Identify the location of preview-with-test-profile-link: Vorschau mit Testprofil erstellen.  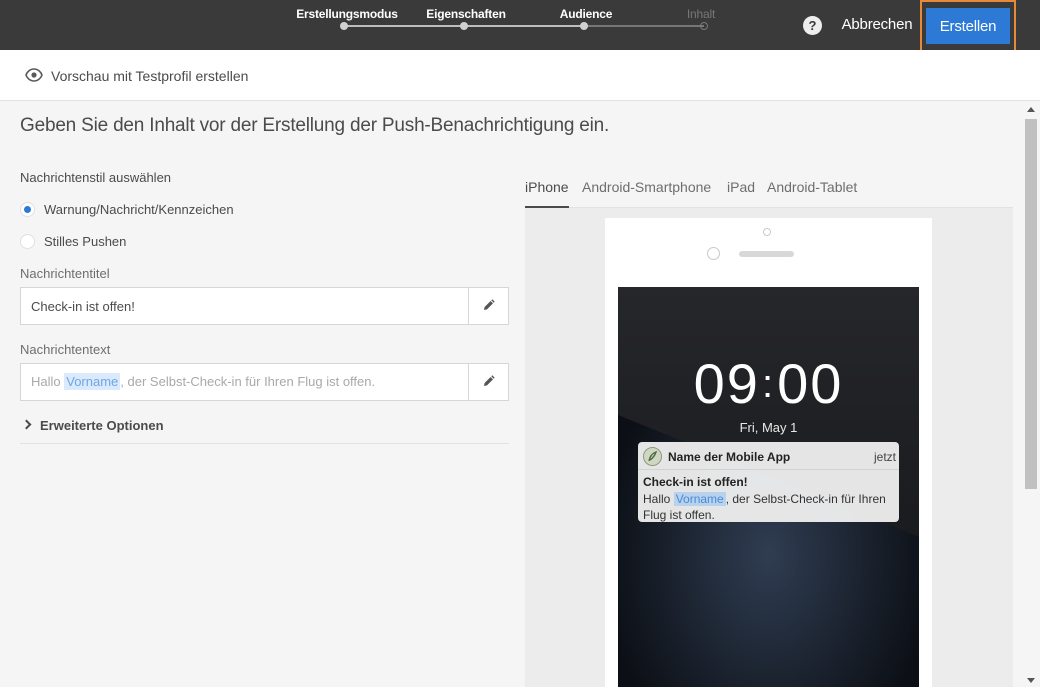
(149, 76).